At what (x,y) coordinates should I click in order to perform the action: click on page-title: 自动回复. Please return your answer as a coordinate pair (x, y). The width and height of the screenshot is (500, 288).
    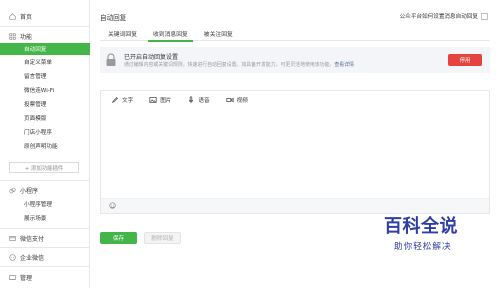
    Looking at the image, I should click on (113, 18).